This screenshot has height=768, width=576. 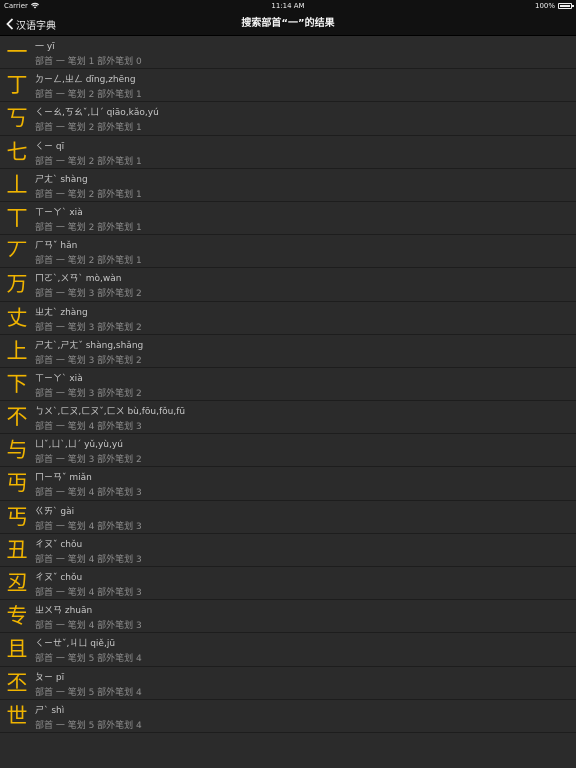 I want to click on pronunciation: ㄏㄢˇ hǎn, so click(x=56, y=246).